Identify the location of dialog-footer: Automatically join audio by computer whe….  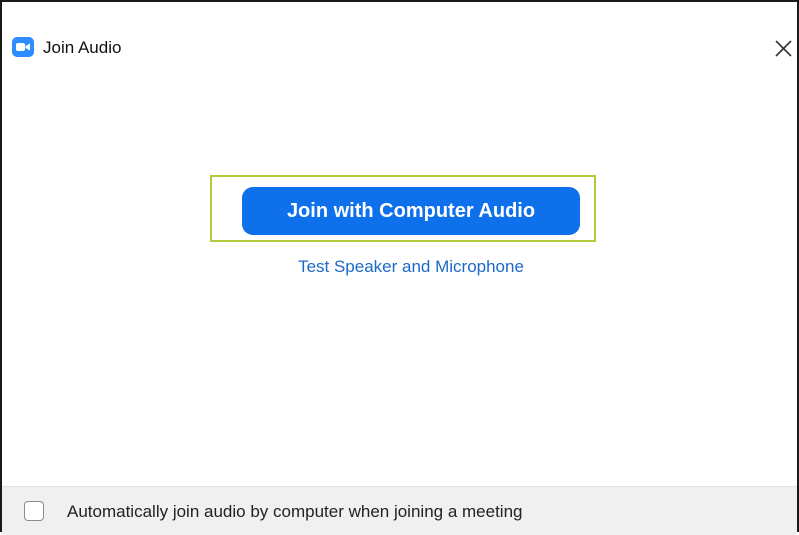
(399, 510).